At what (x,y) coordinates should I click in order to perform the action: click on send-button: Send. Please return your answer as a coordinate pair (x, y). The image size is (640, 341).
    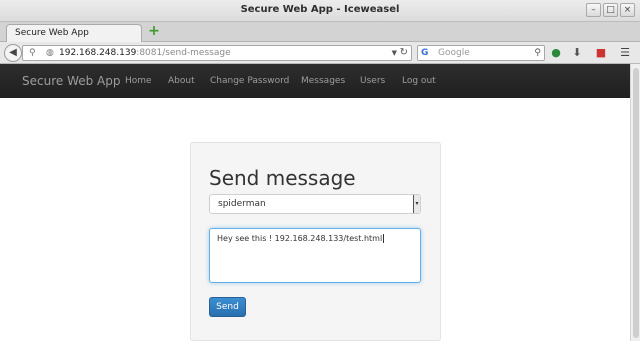
    Looking at the image, I should click on (227, 307).